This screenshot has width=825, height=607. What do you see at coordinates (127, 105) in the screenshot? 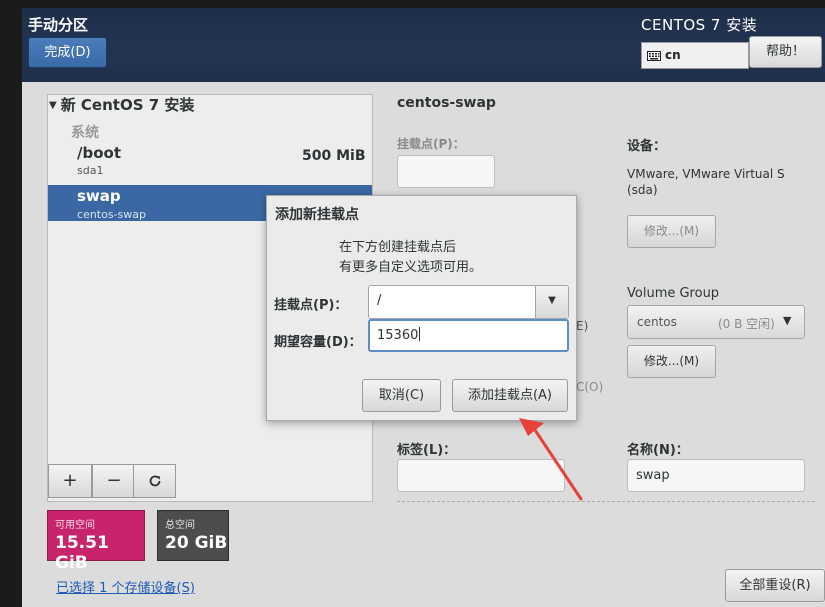
I see `tree-root-label: 新 CentOS 7 安装` at bounding box center [127, 105].